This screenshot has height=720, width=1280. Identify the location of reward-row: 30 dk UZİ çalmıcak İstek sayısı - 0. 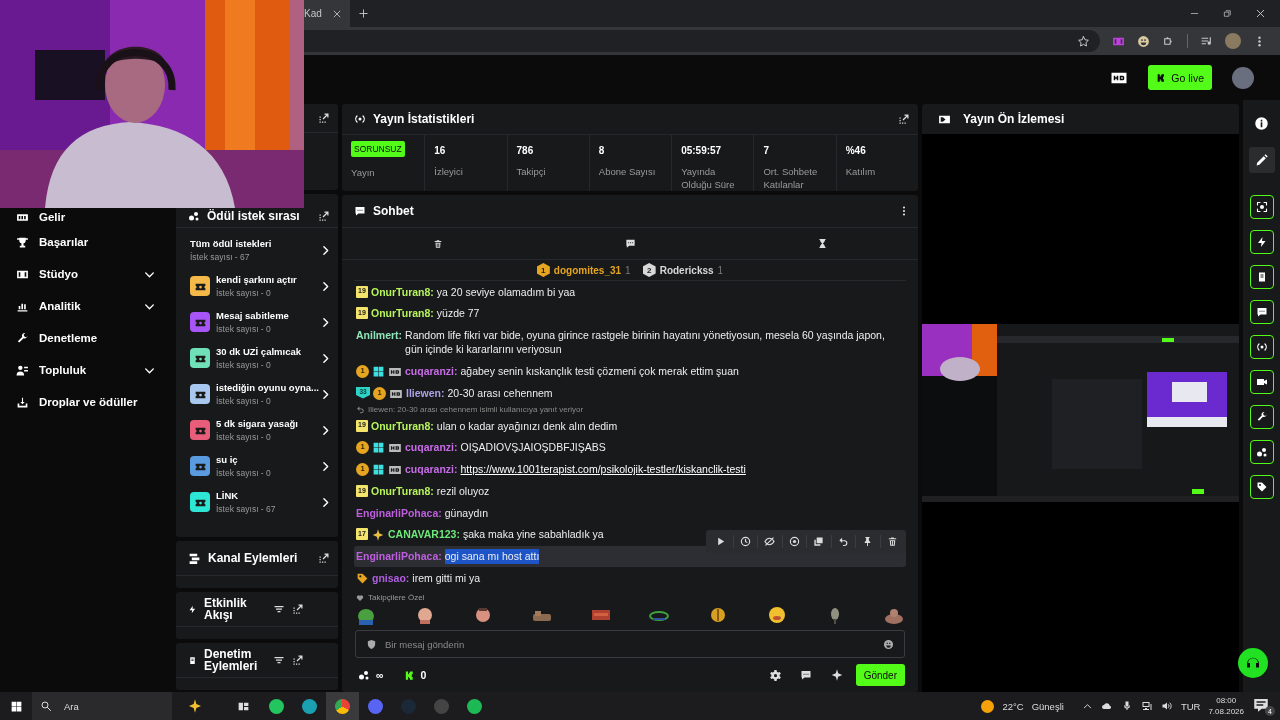
(257, 358).